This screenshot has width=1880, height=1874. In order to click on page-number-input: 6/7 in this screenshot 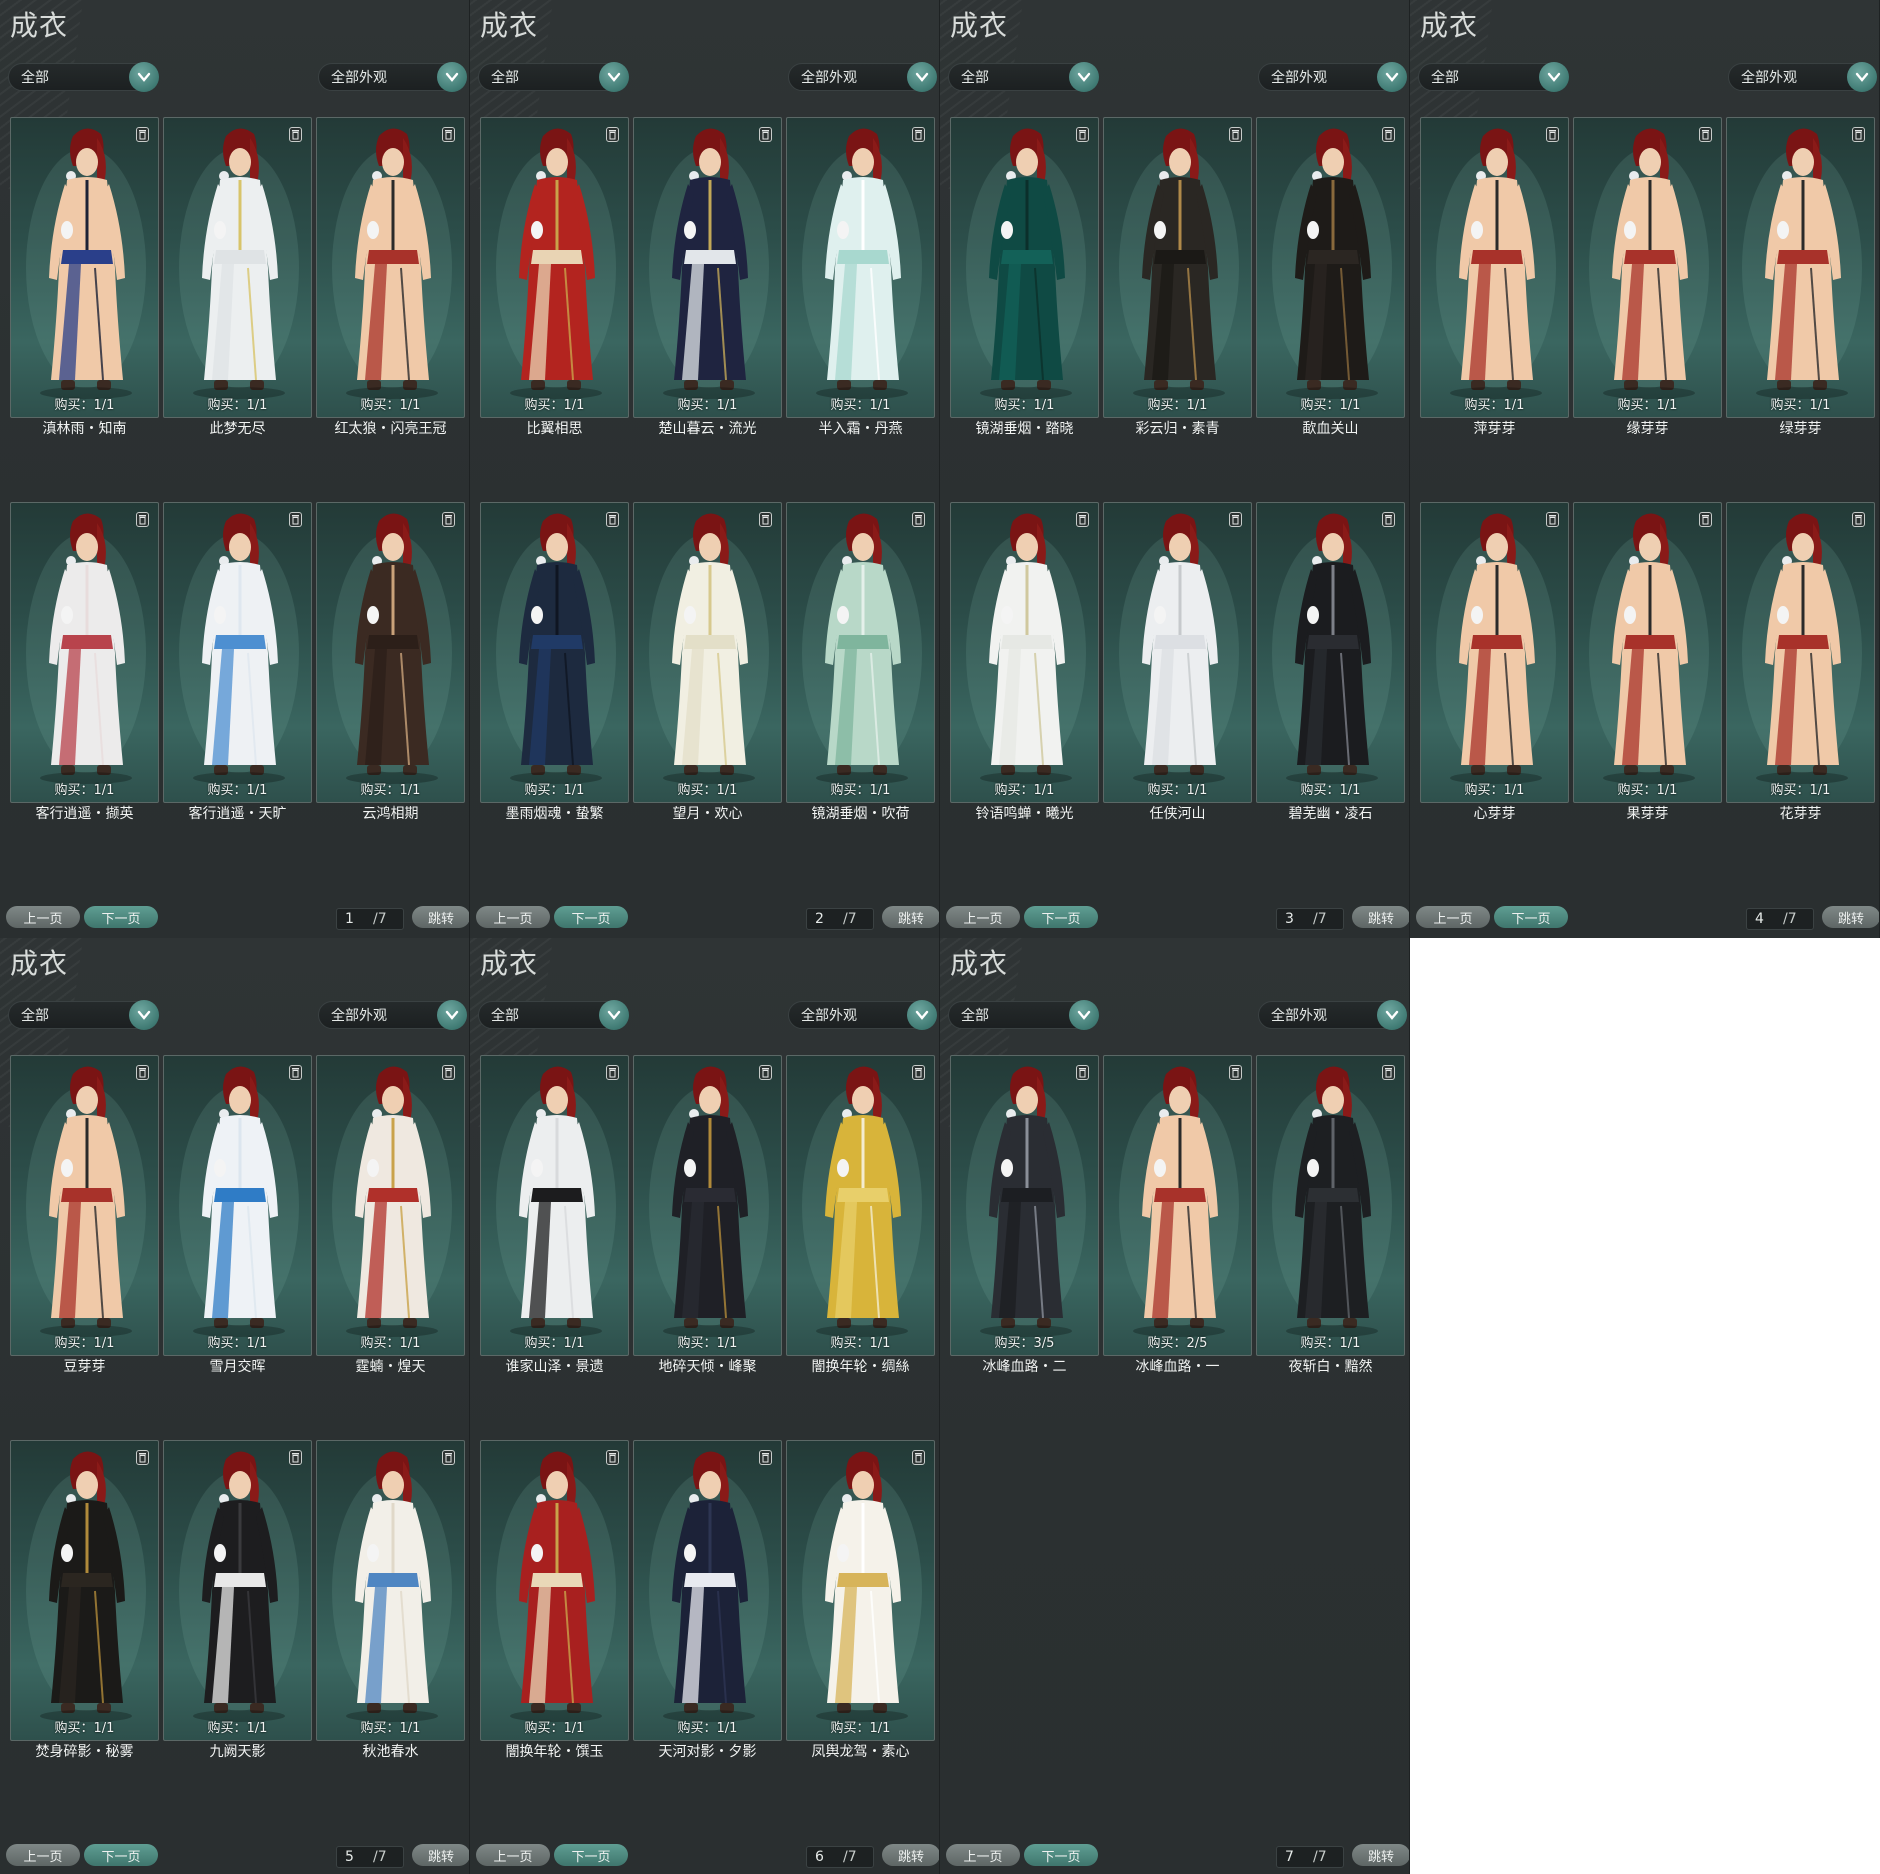, I will do `click(840, 1857)`.